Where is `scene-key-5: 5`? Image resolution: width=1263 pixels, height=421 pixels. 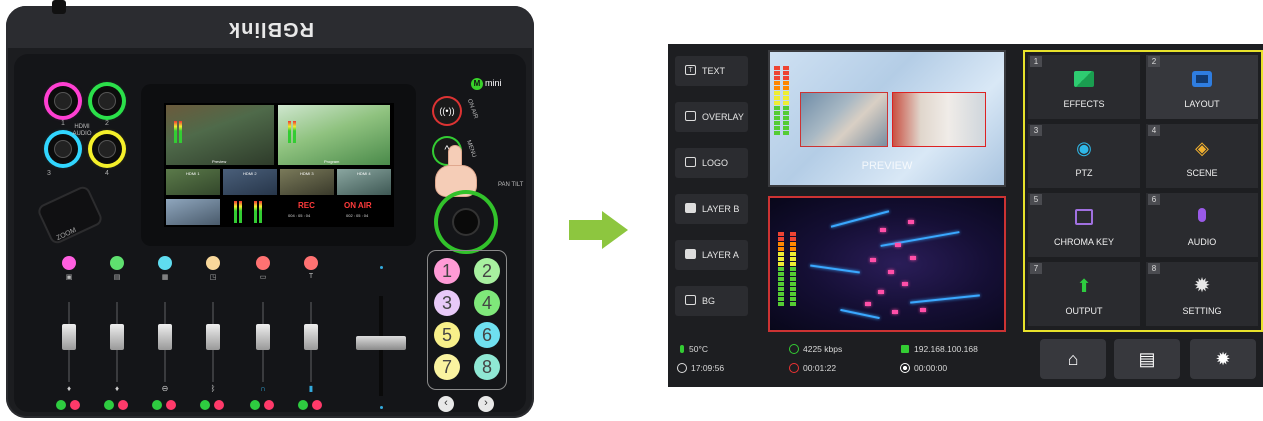
scene-key-5: 5 is located at coordinates (447, 335).